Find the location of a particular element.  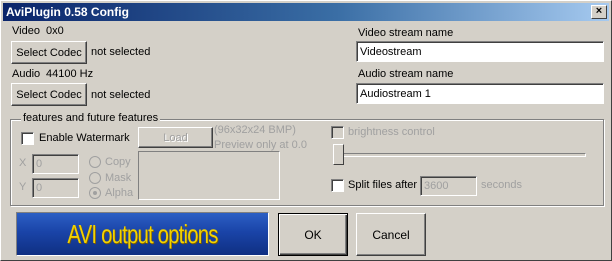

split-files-label: Split files after is located at coordinates (383, 185).